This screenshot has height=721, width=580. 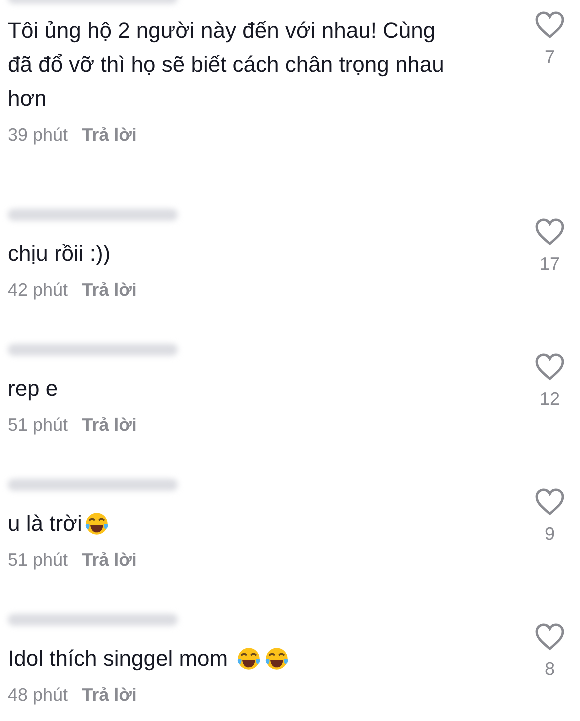 What do you see at coordinates (227, 65) in the screenshot?
I see `comment-text: Tôi ủng hộ 2 người này đến với nhau! Cùng đã đổ vỡ thì họ sẽ biết cách chân trọng nhau hơn` at bounding box center [227, 65].